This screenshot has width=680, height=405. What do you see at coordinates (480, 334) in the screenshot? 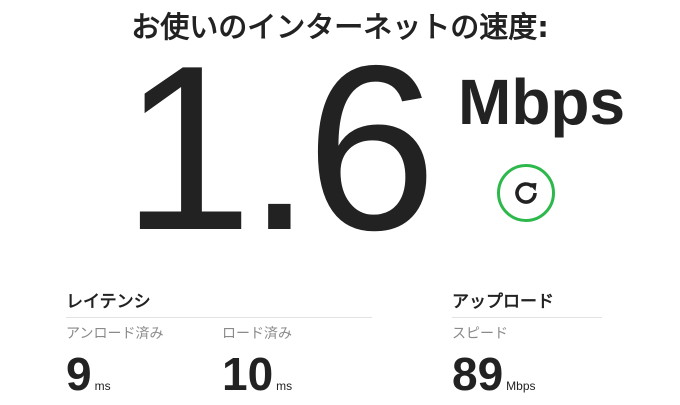
I see `upload-speed-label: スピード` at bounding box center [480, 334].